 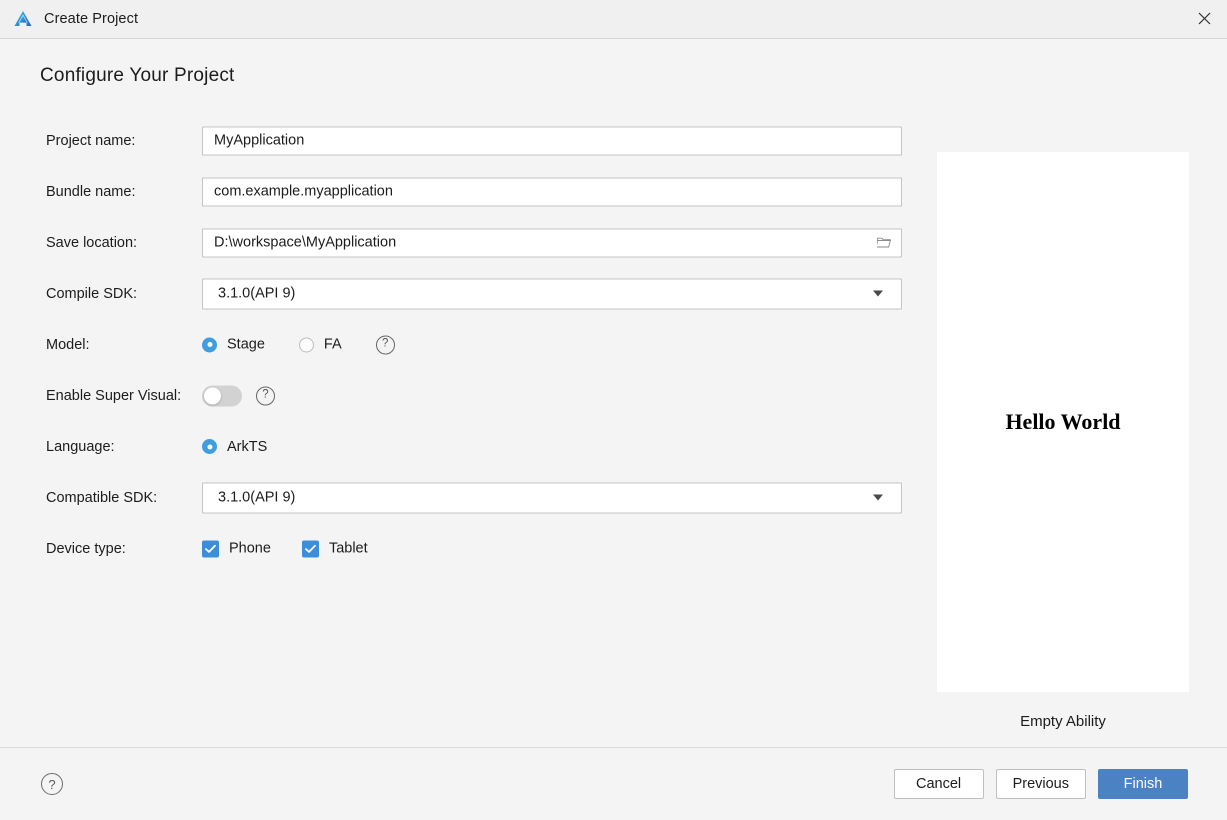 I want to click on compatible-sdk-label: Compatible SDK:, so click(x=102, y=497).